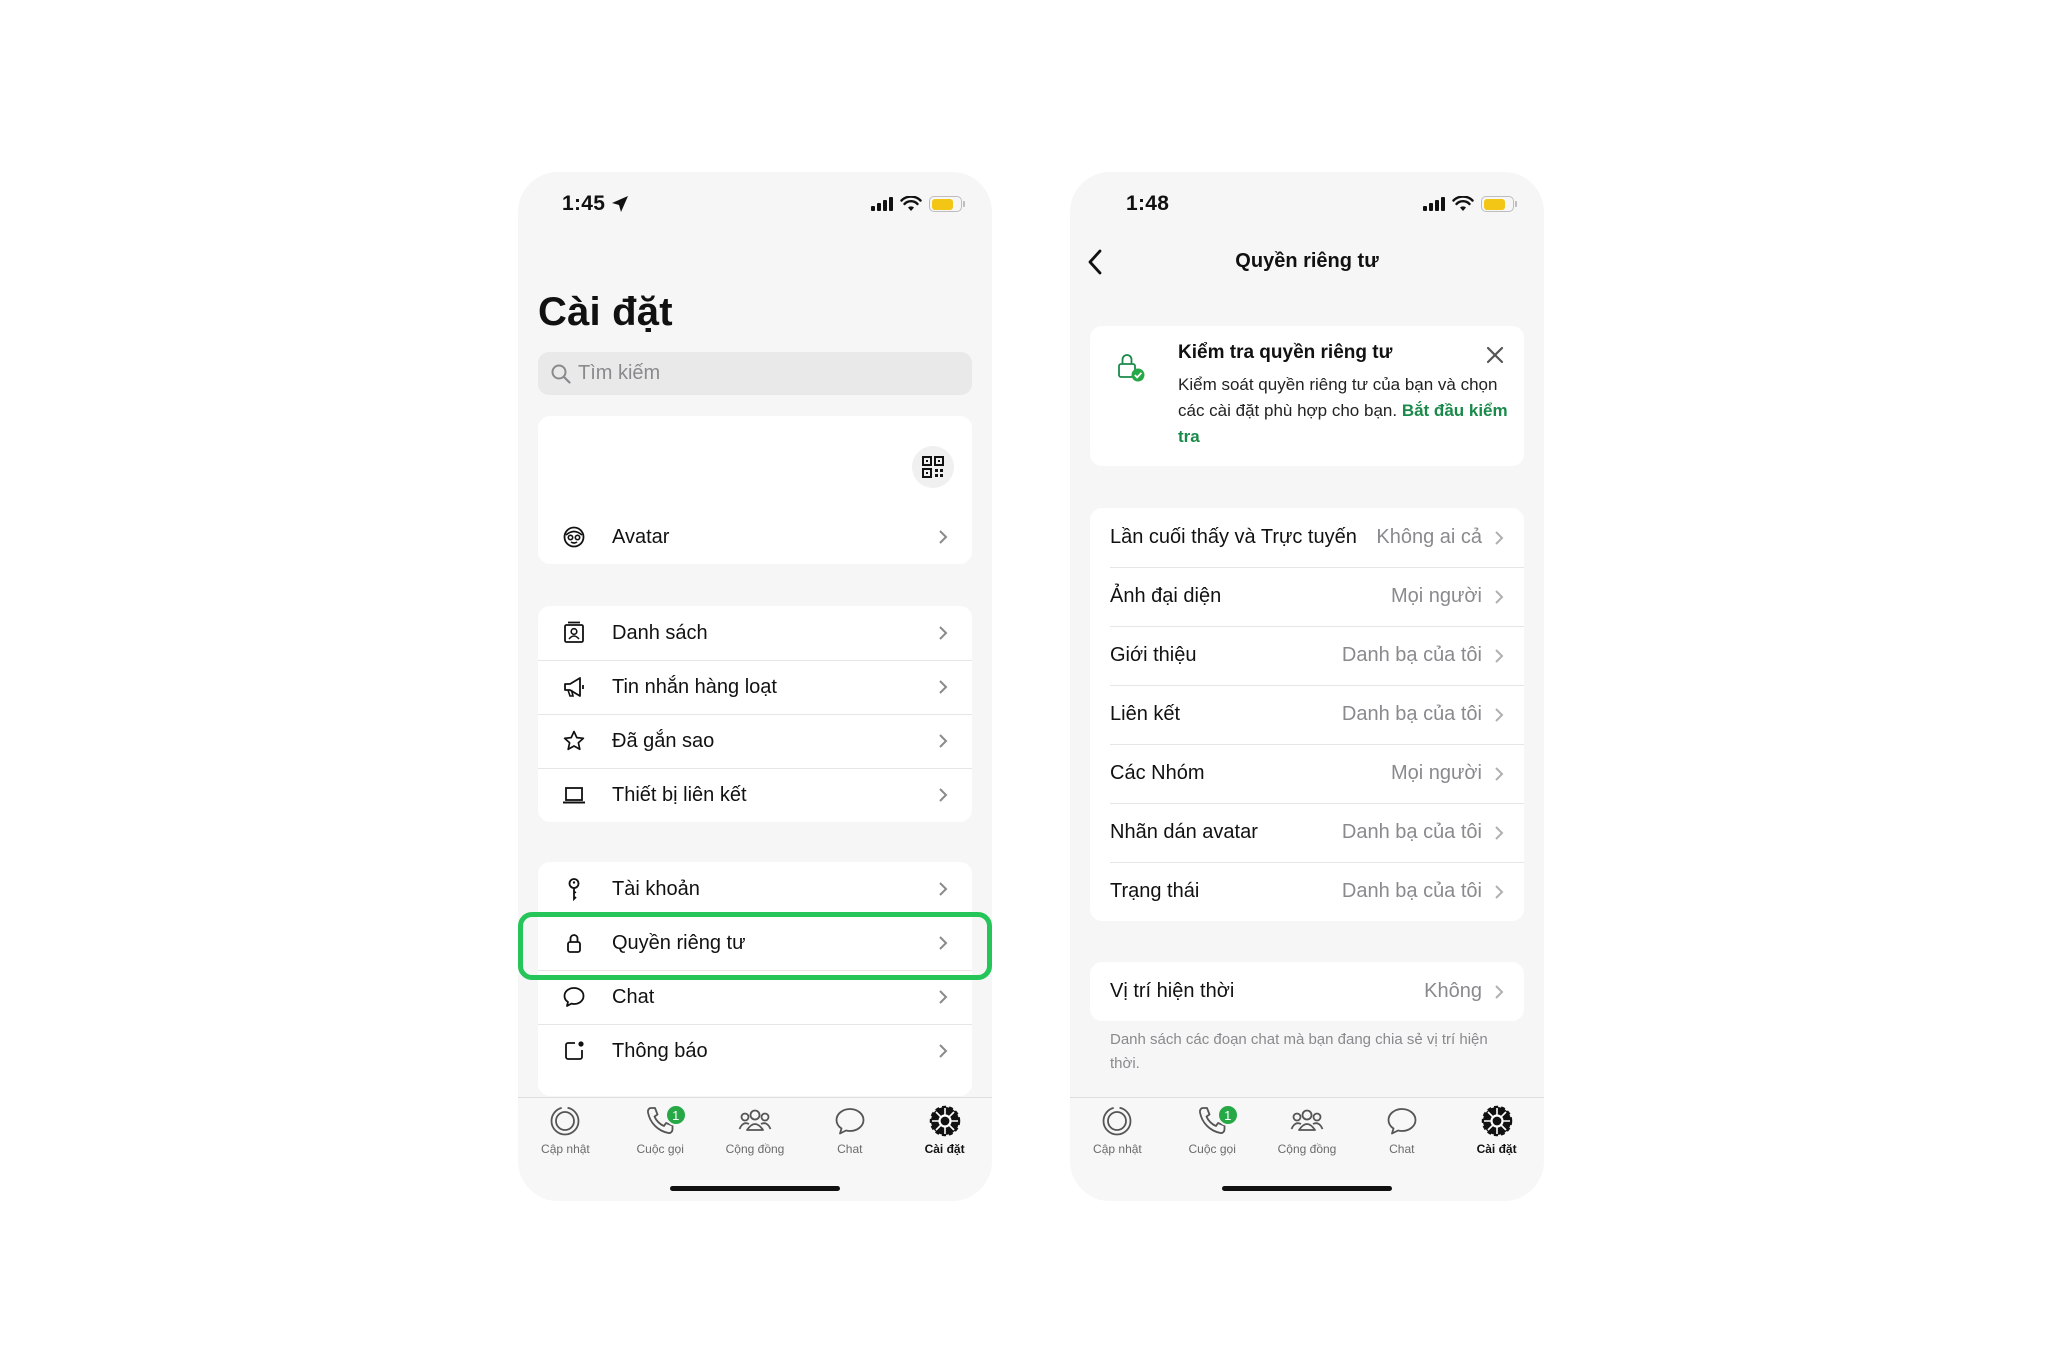 Image resolution: width=2048 pixels, height=1365 pixels. I want to click on search-input, so click(768, 373).